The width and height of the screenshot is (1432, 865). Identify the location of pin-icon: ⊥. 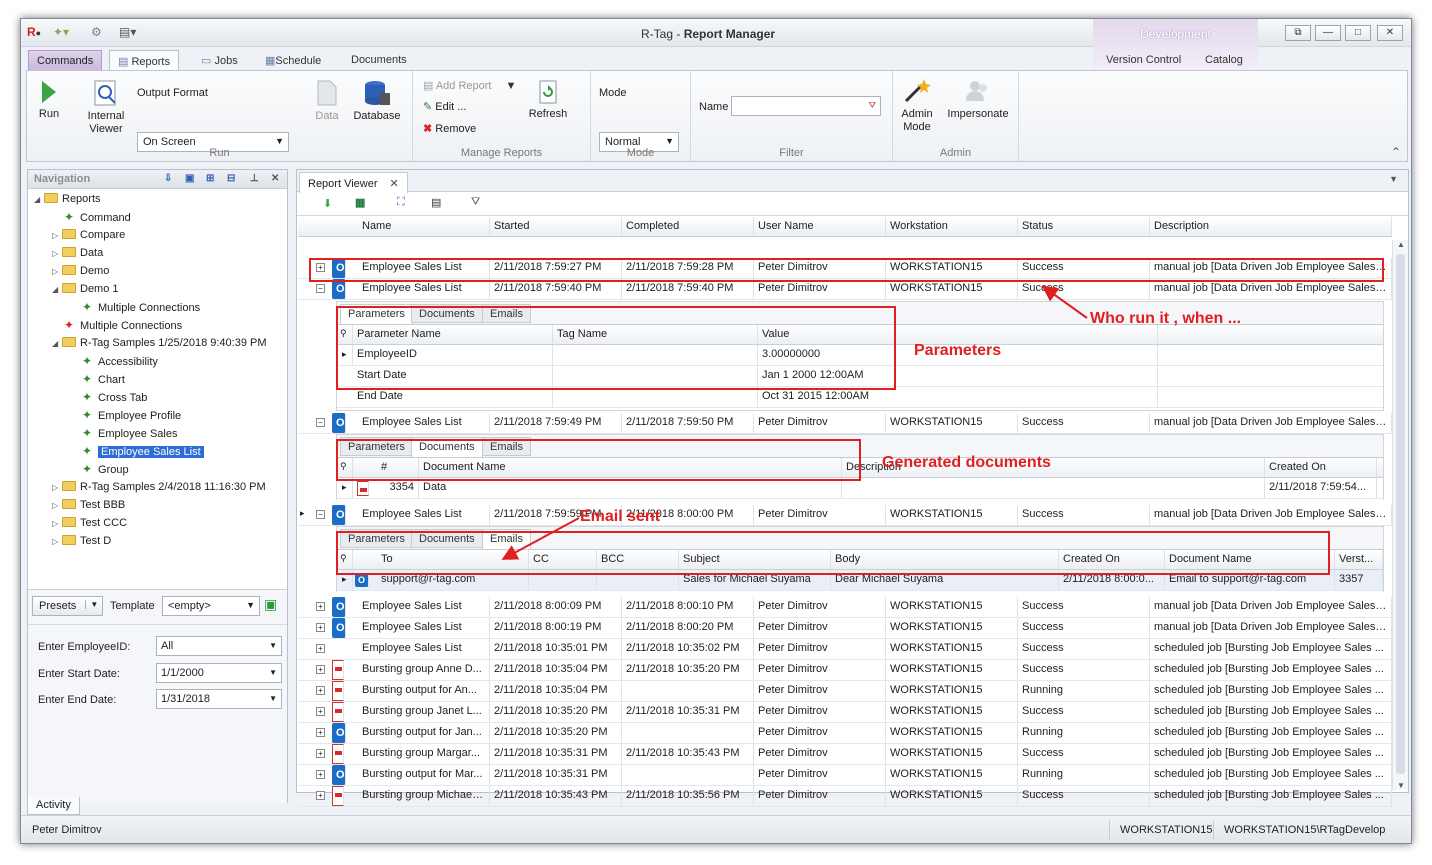
(254, 178).